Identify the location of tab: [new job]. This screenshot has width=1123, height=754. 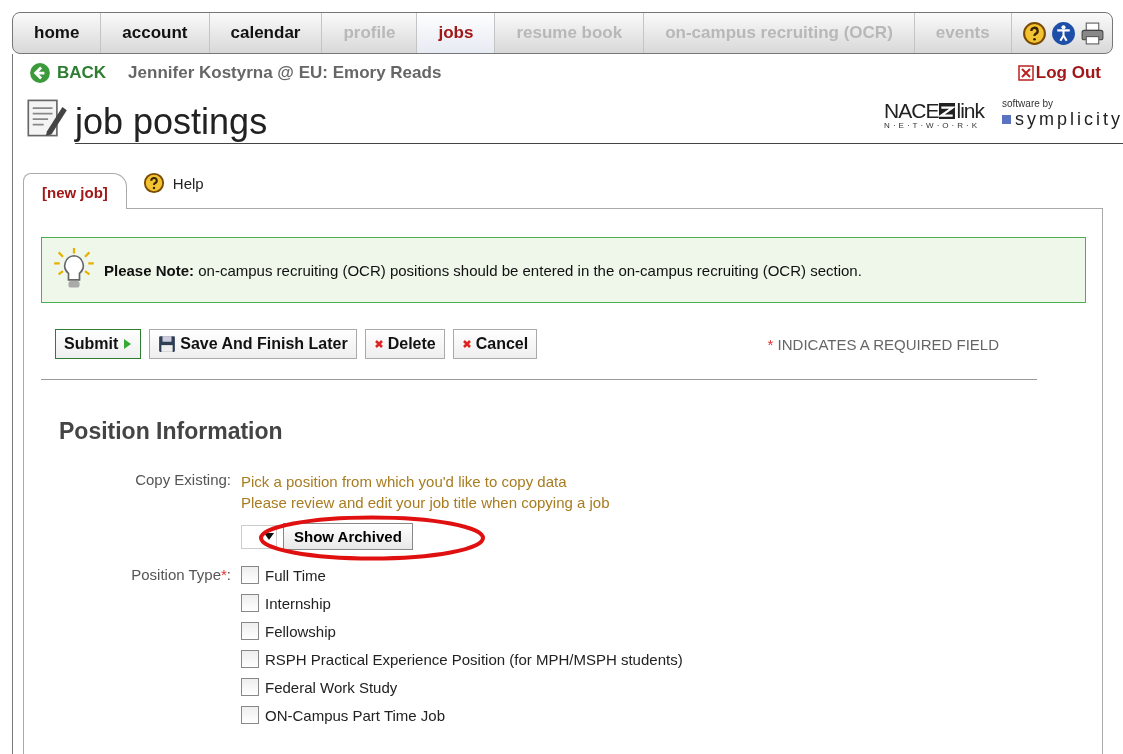
(75, 191).